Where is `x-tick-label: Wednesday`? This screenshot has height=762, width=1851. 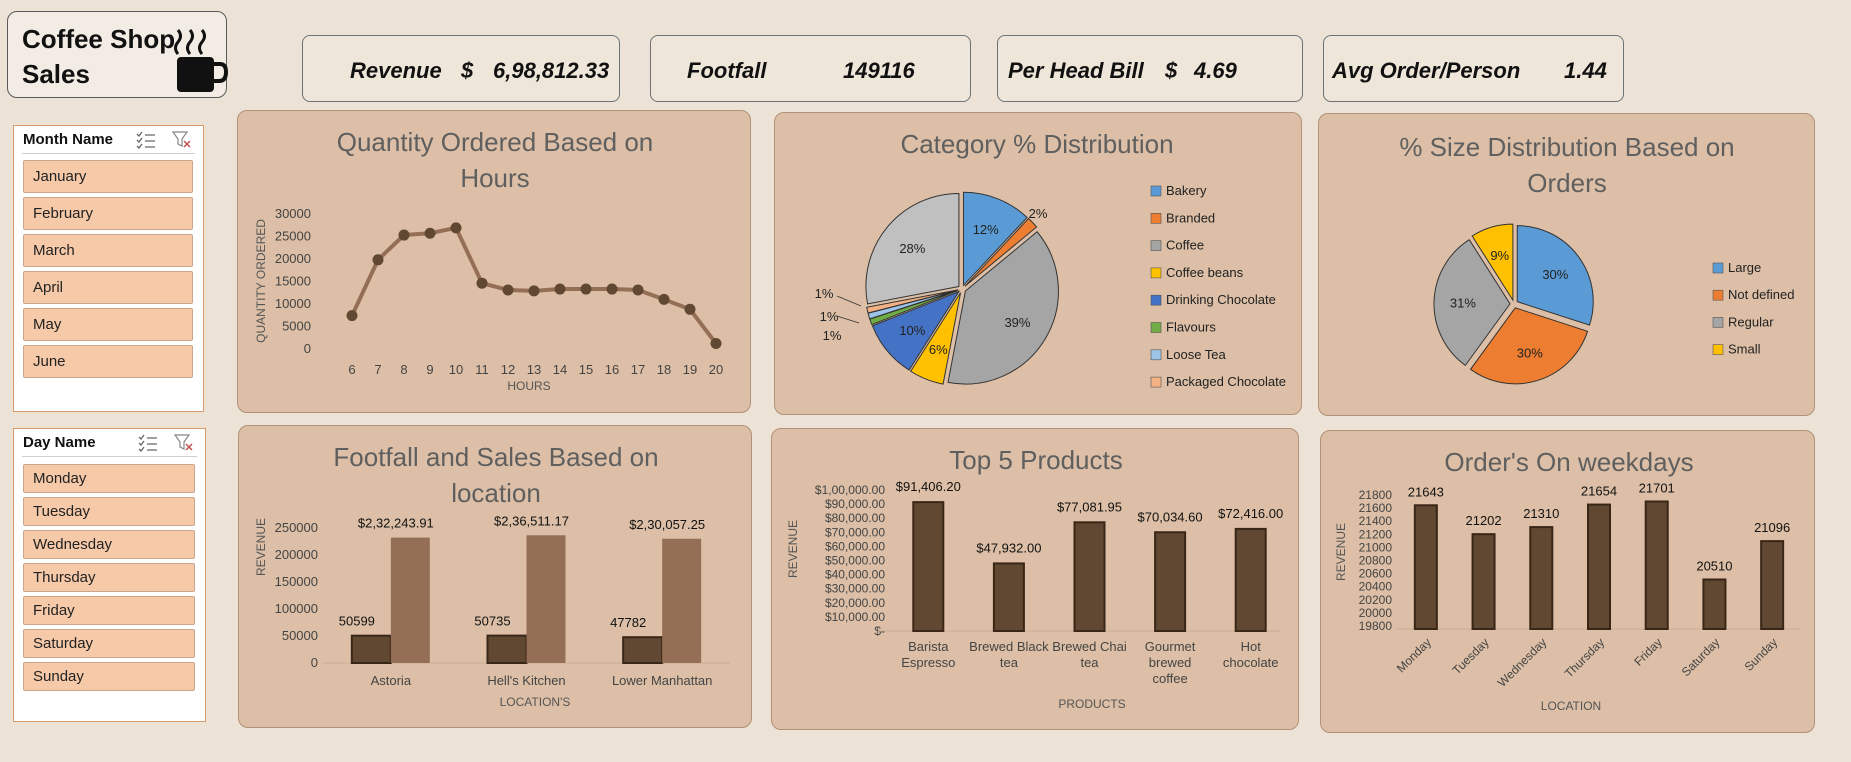
x-tick-label: Wednesday is located at coordinates (1522, 662).